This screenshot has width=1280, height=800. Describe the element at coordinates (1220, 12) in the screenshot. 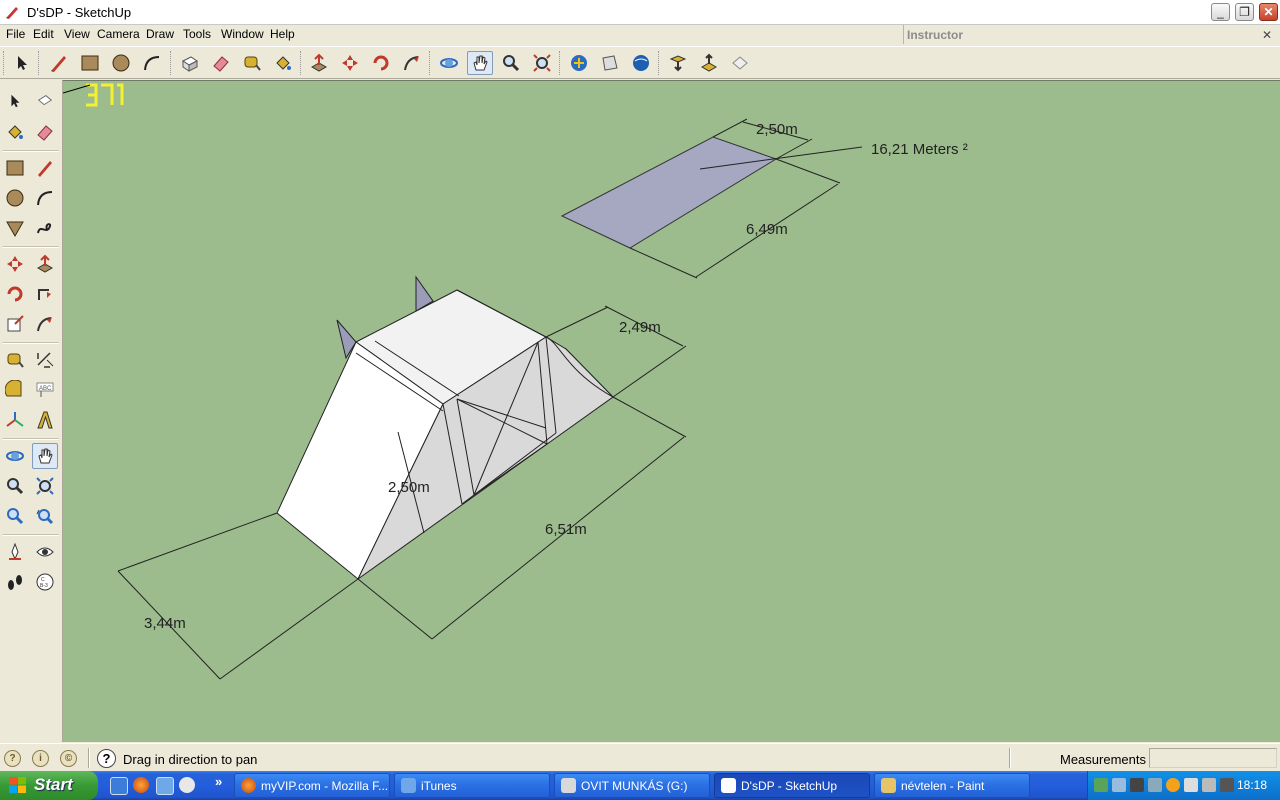

I see `minimize-button: _` at that location.